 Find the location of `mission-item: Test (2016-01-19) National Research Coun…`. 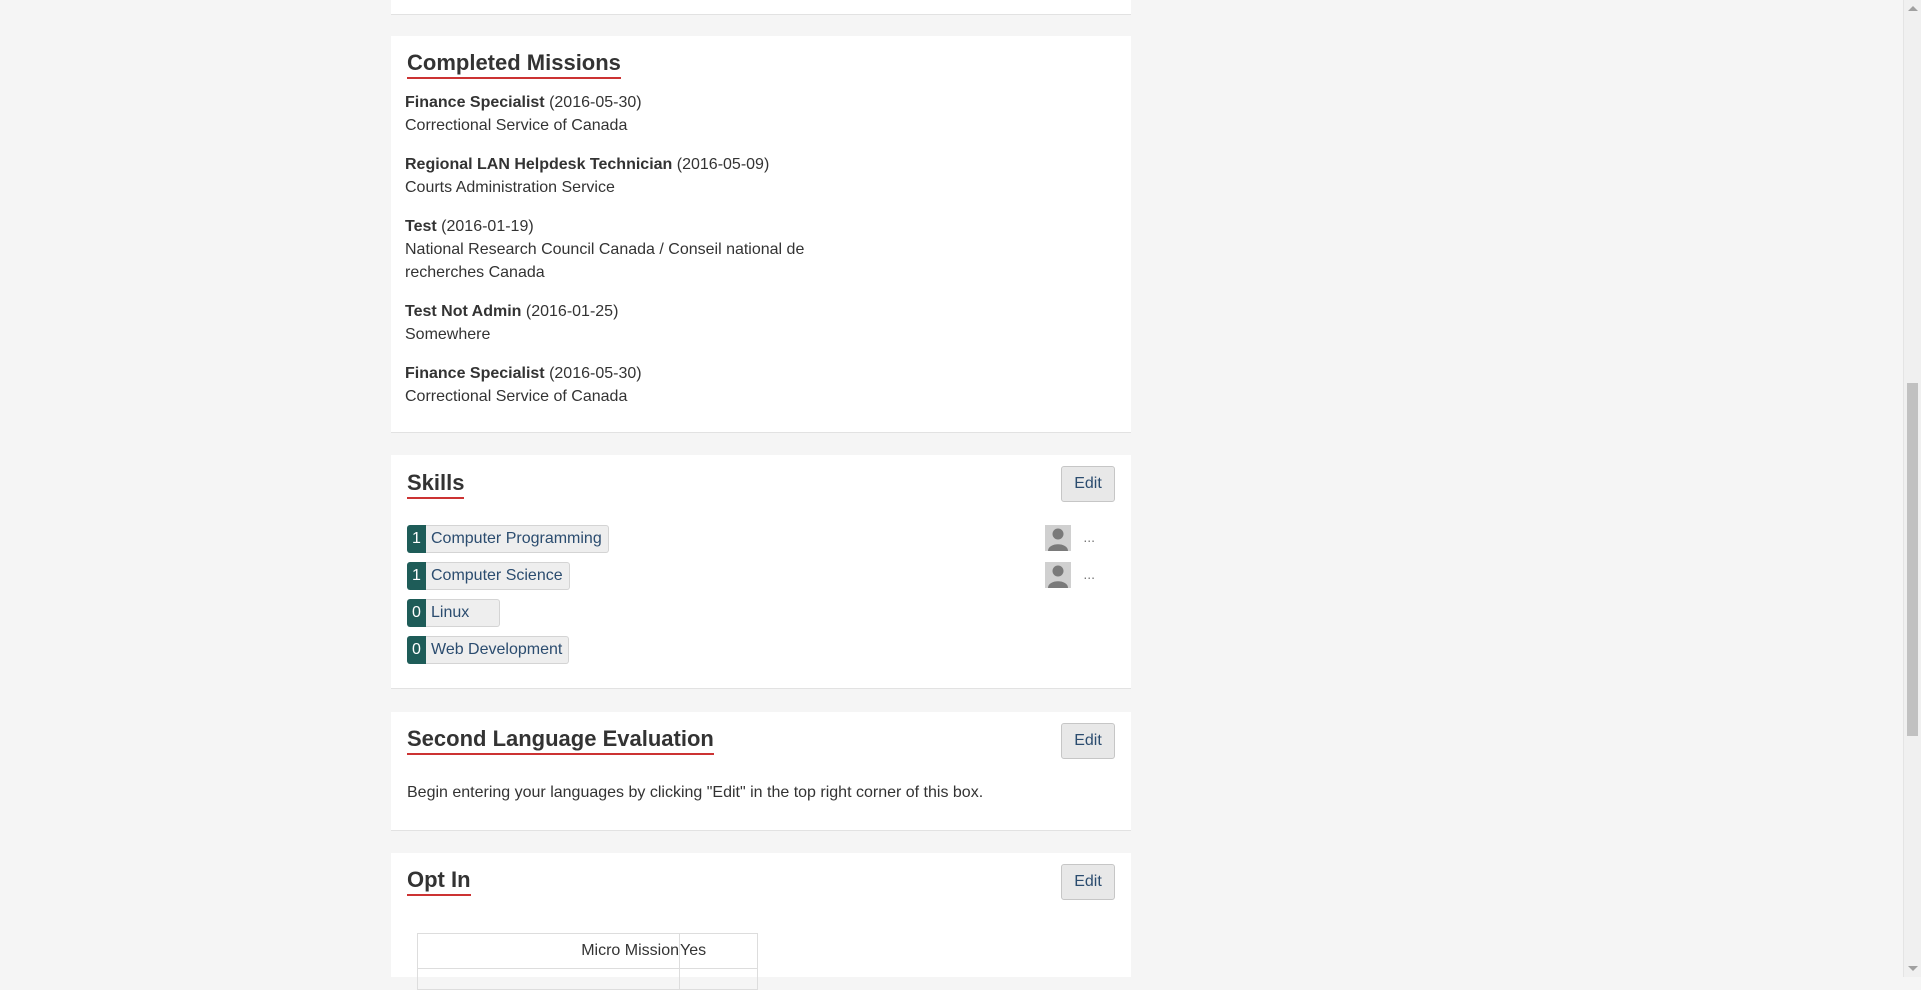

mission-item: Test (2016-01-19) National Research Coun… is located at coordinates (615, 249).